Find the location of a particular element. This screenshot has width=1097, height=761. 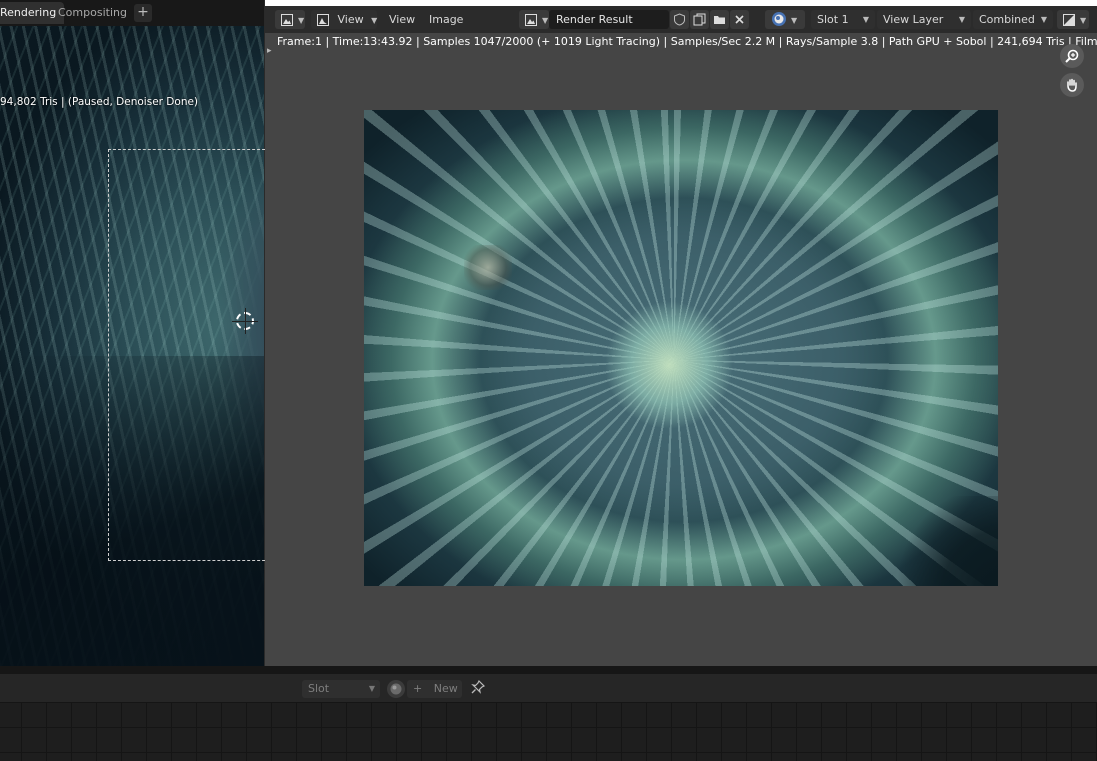

editor-type-button: ▼ is located at coordinates (290, 19).